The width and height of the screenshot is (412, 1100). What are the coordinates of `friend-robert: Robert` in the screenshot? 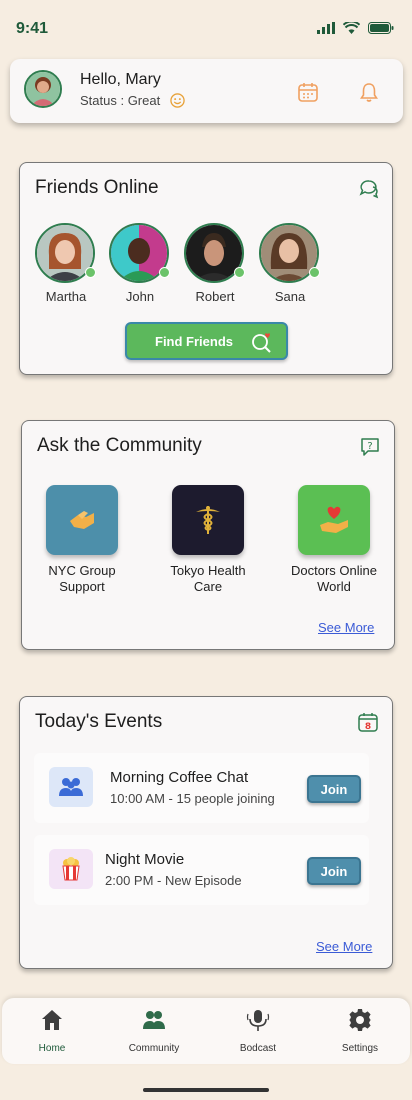 It's located at (215, 263).